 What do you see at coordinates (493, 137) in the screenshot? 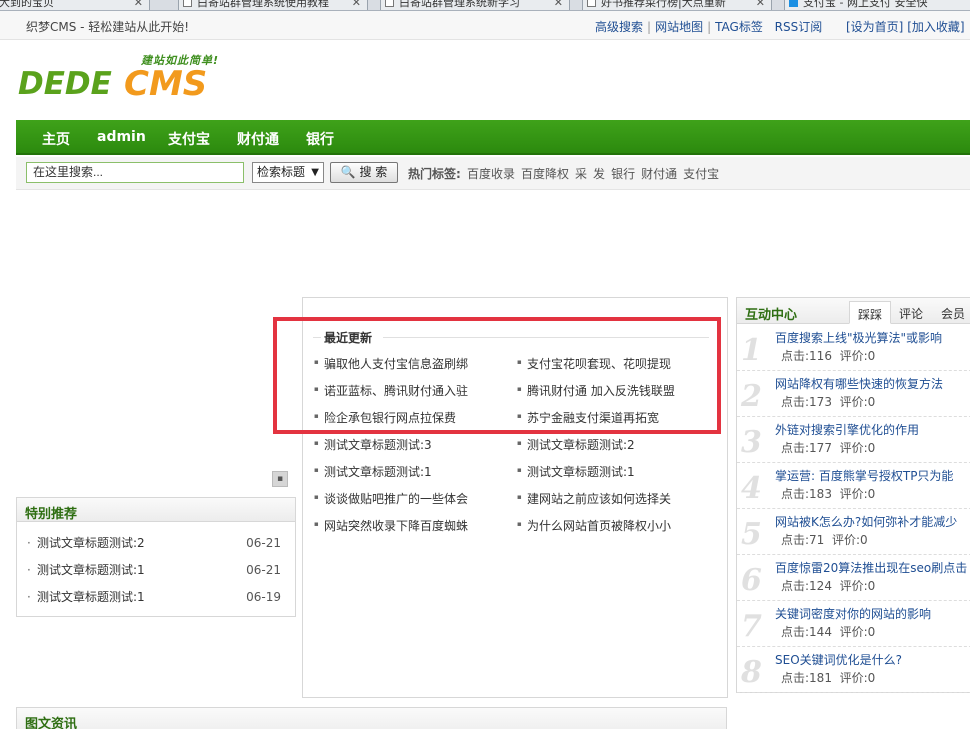
I see `main-nav: 主页 admin 支付宝 财付通 银行` at bounding box center [493, 137].